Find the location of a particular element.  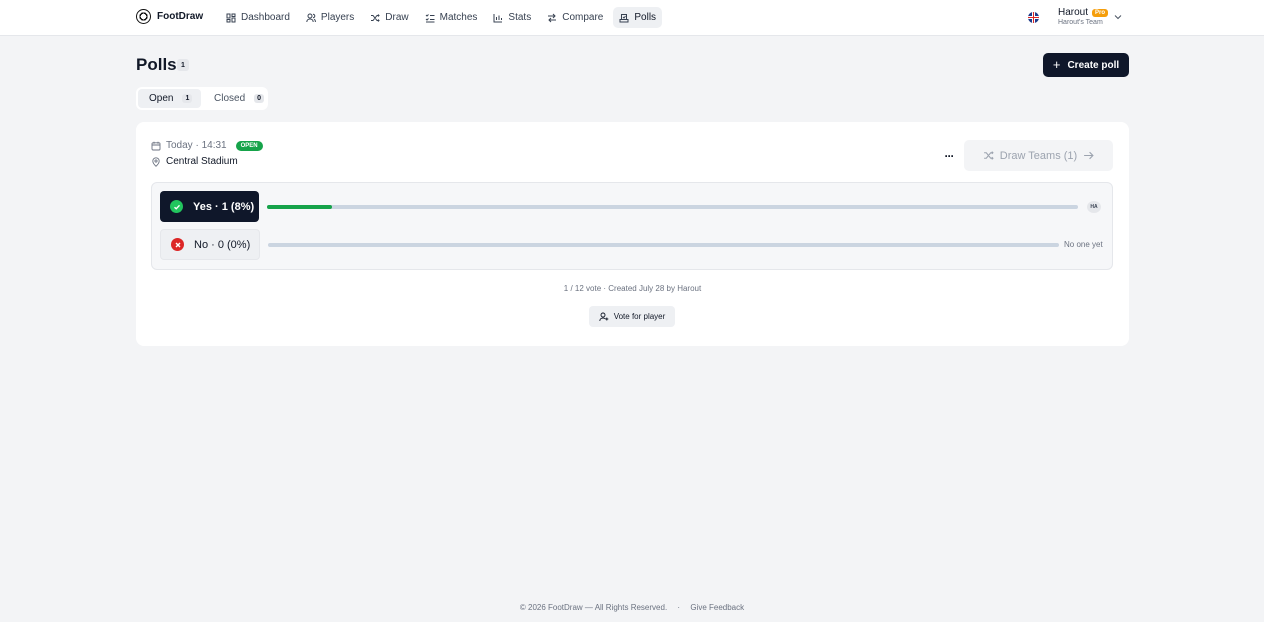

poll-location: Central Stadium is located at coordinates (194, 161).